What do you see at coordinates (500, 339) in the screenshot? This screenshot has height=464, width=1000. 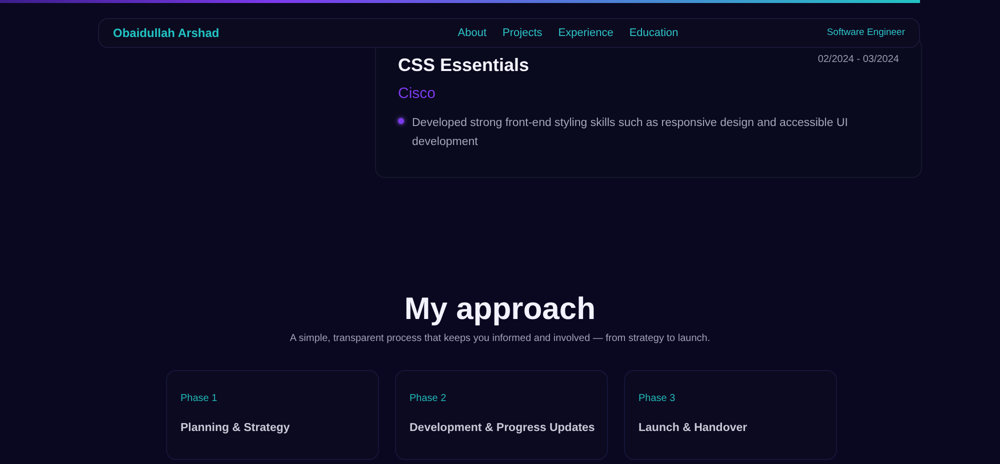 I see `section-subtitle: A simple, transparent process that keeps you informed and involved — from strategy to launch.` at bounding box center [500, 339].